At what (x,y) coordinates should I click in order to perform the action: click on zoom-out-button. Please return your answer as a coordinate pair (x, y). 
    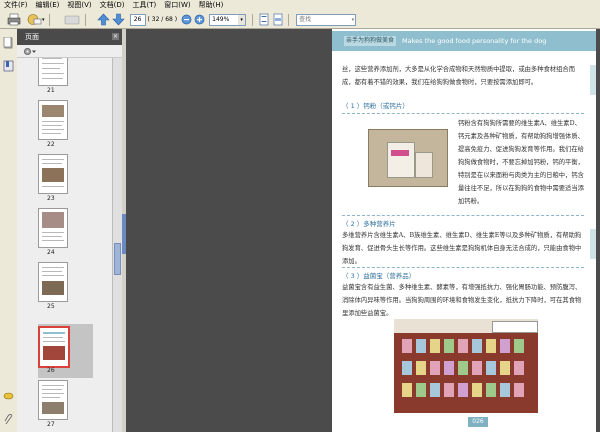
    Looking at the image, I should click on (186, 20).